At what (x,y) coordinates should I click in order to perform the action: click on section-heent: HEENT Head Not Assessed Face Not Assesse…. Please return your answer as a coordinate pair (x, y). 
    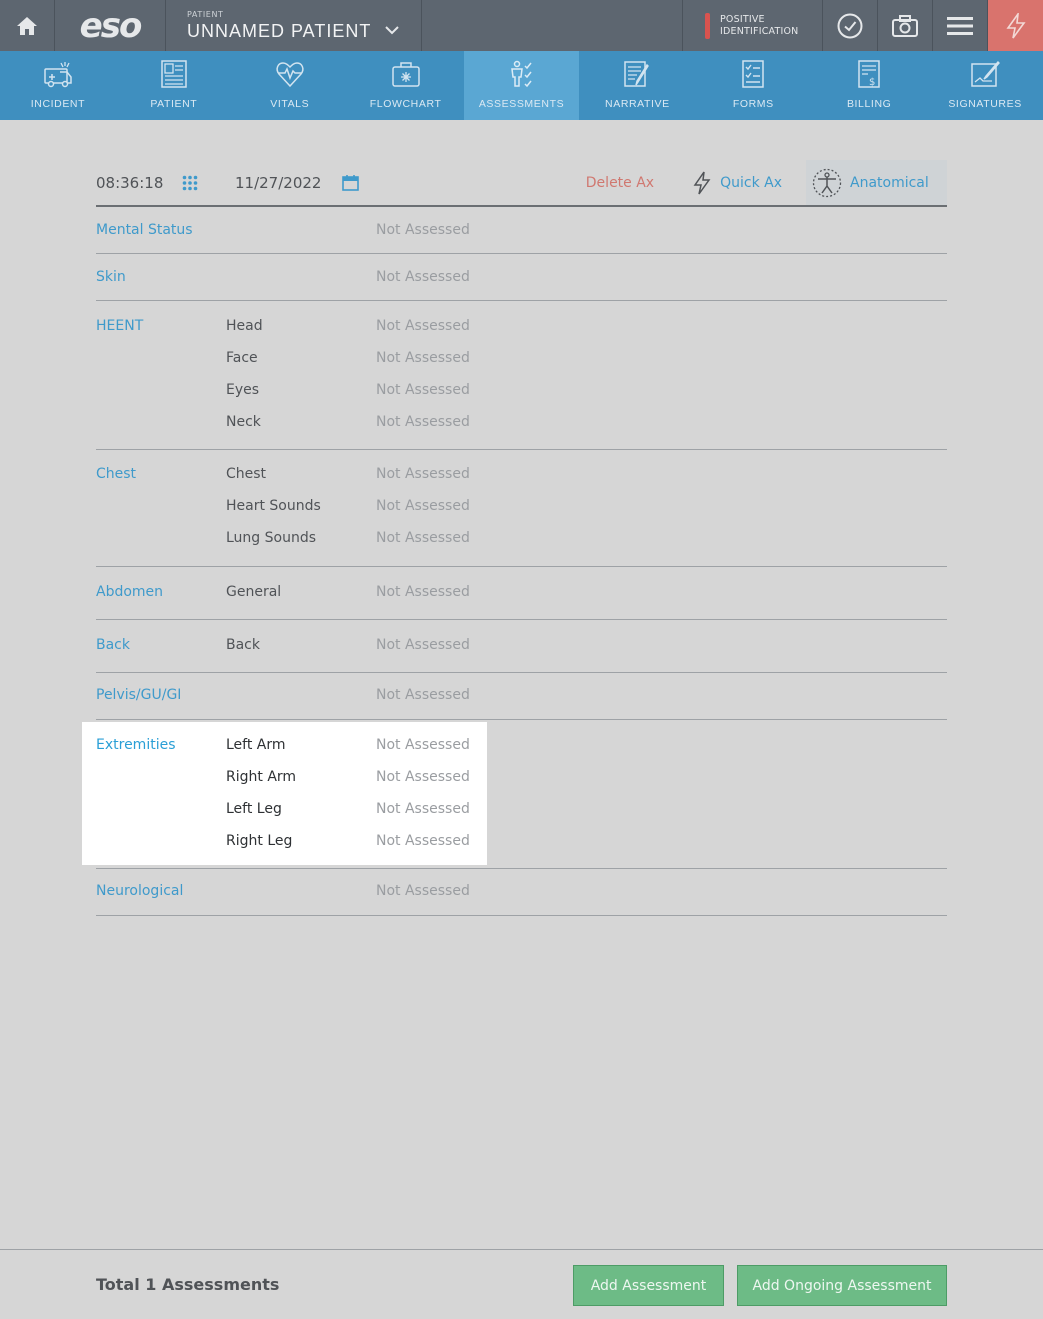
    Looking at the image, I should click on (521, 375).